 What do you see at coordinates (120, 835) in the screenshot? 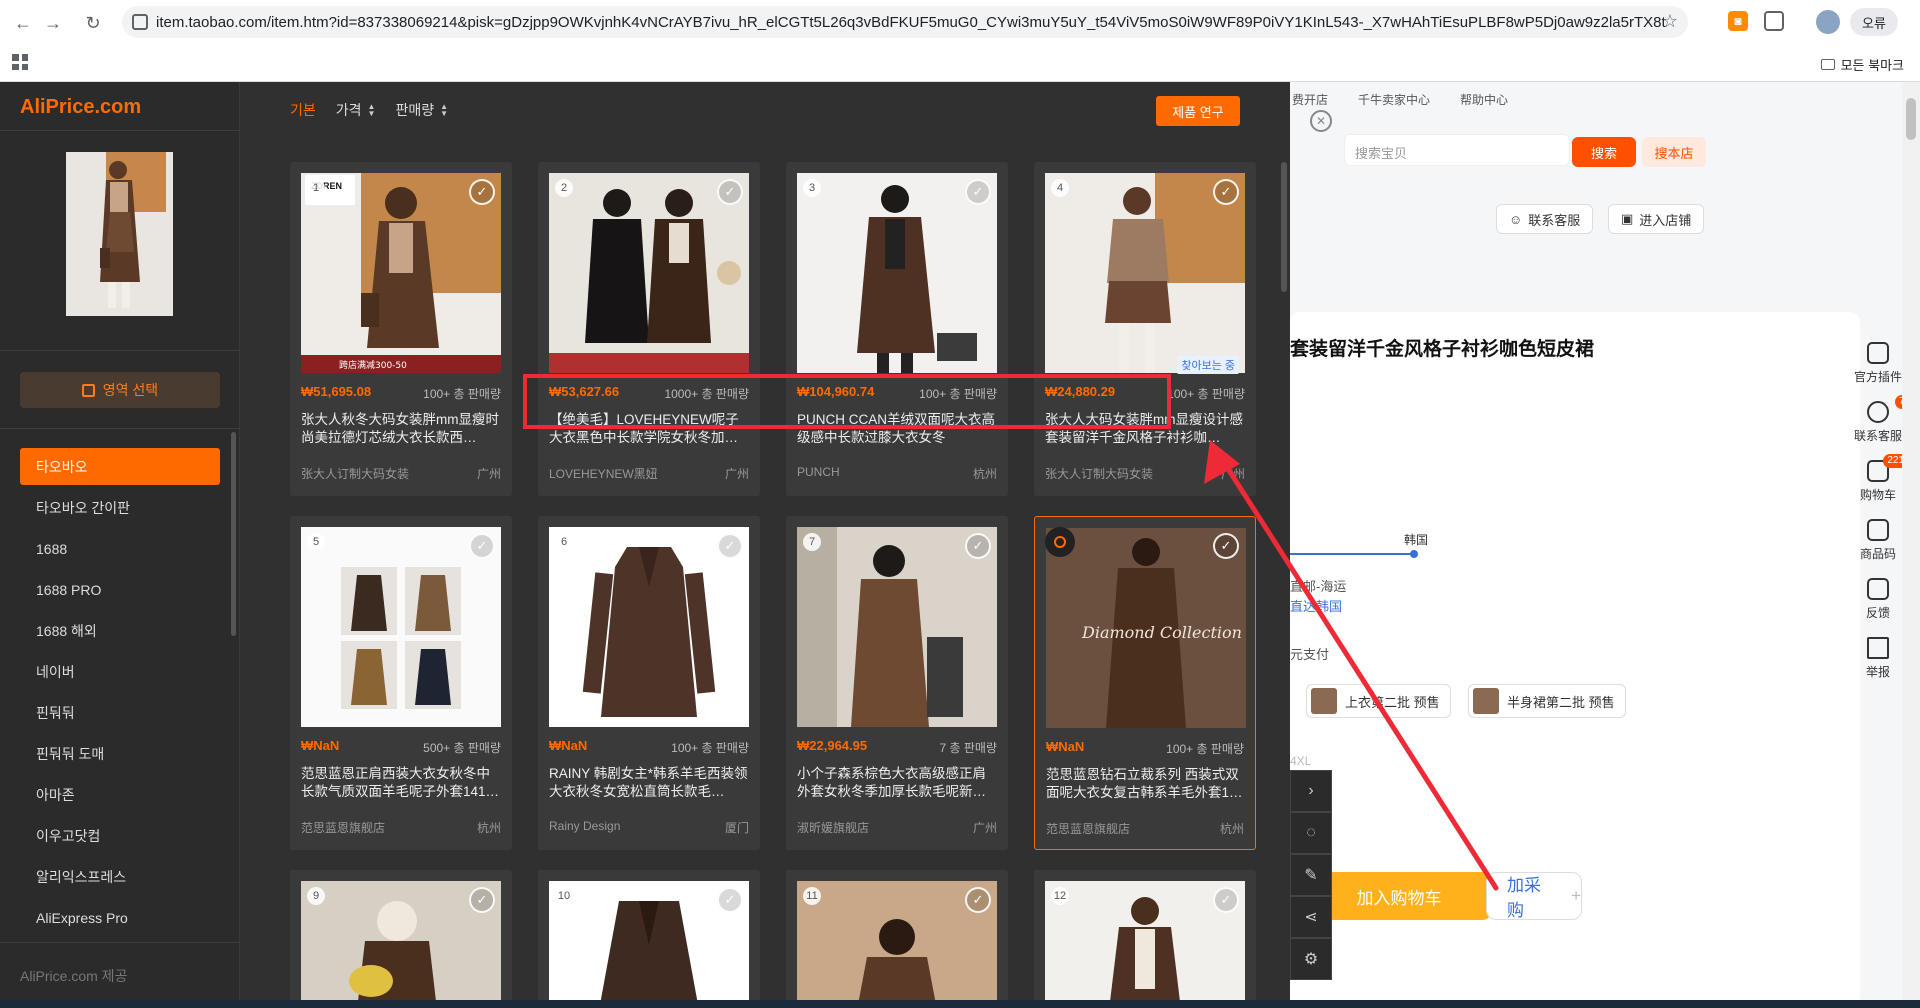
I see `platform-item: 이우고닷컴` at bounding box center [120, 835].